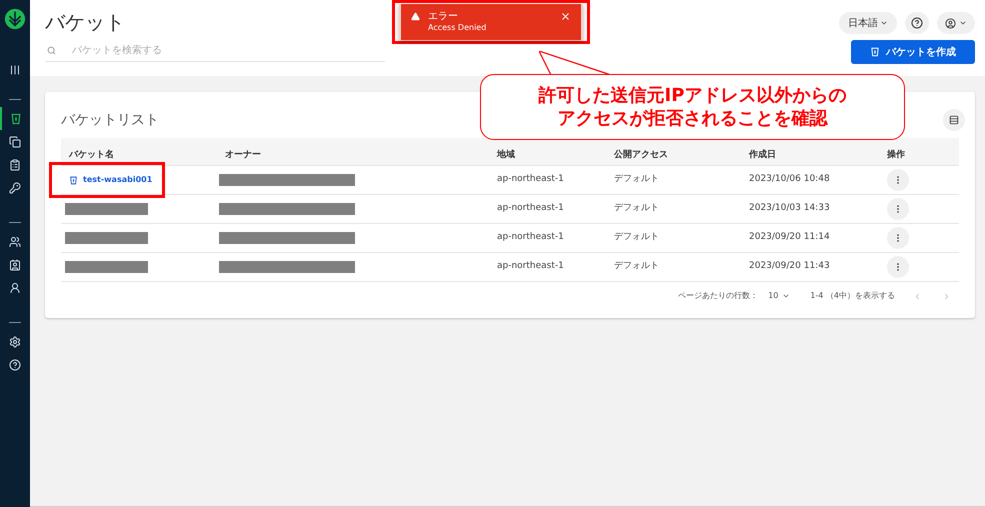 The width and height of the screenshot is (985, 507). What do you see at coordinates (789, 237) in the screenshot?
I see `created-date-cell: 2023/09/20 11:14` at bounding box center [789, 237].